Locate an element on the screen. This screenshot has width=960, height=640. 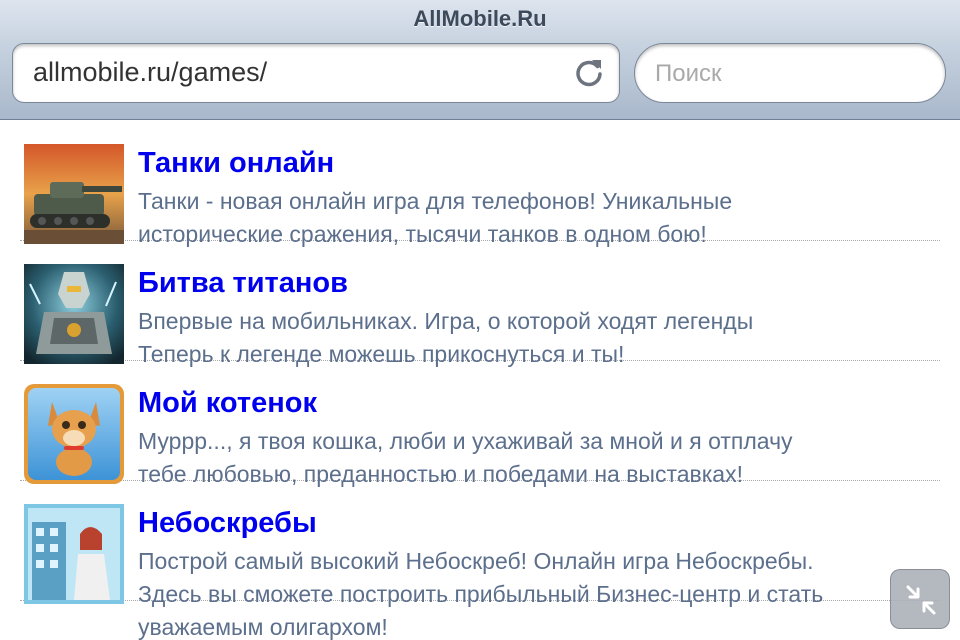
skyscraper-game-thumbnail is located at coordinates (74, 554).